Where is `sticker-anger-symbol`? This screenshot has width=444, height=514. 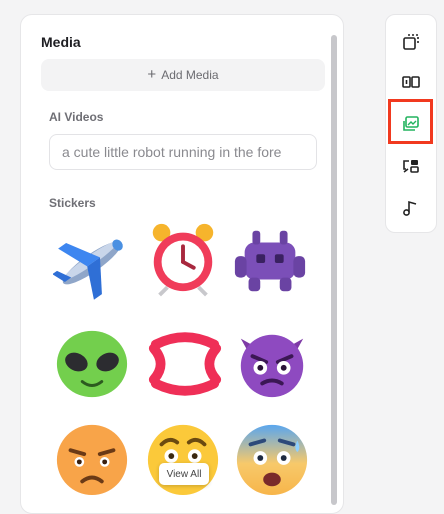 sticker-anger-symbol is located at coordinates (185, 364).